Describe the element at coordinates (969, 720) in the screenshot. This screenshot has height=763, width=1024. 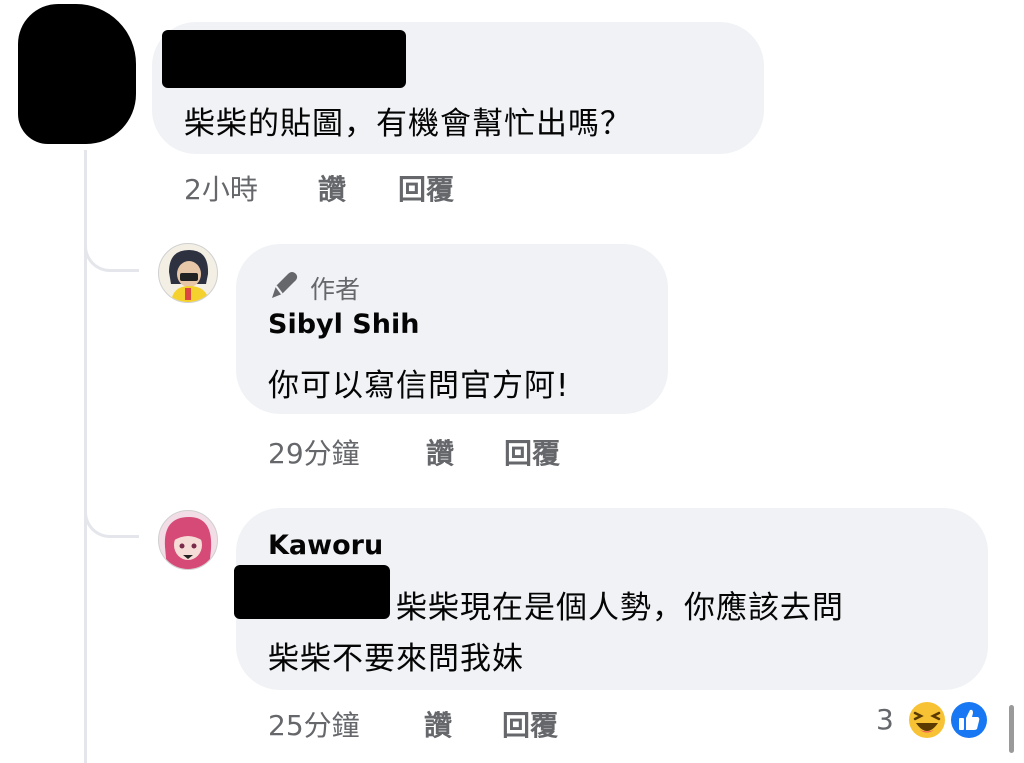
I see `like-emoji-icon` at that location.